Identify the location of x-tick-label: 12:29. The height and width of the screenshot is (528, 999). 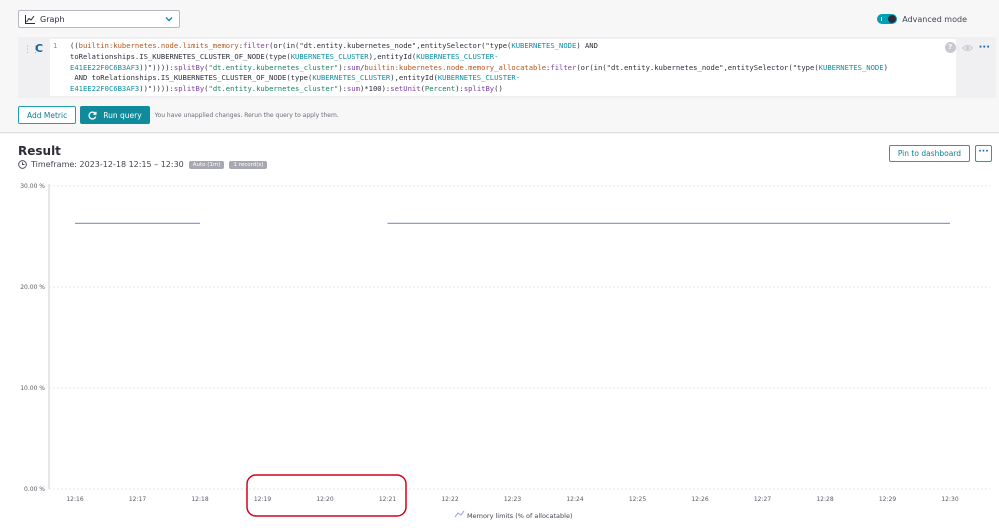
(887, 499).